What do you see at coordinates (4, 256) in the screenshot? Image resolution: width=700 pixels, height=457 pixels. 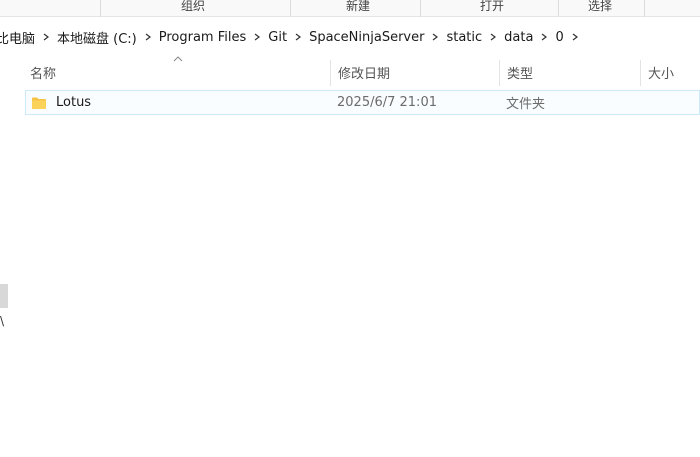 I see `navigation-pane` at bounding box center [4, 256].